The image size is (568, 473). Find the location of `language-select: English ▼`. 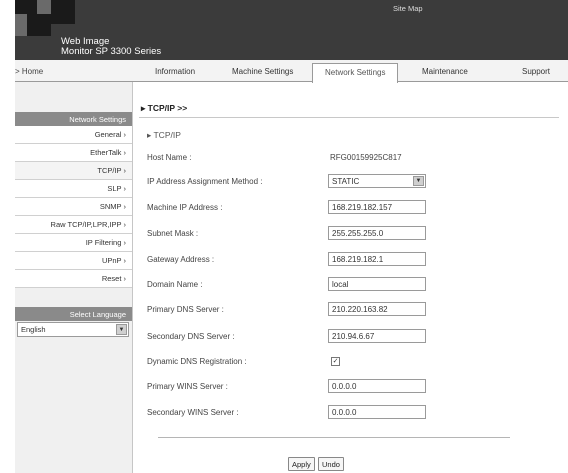

language-select: English ▼ is located at coordinates (73, 329).